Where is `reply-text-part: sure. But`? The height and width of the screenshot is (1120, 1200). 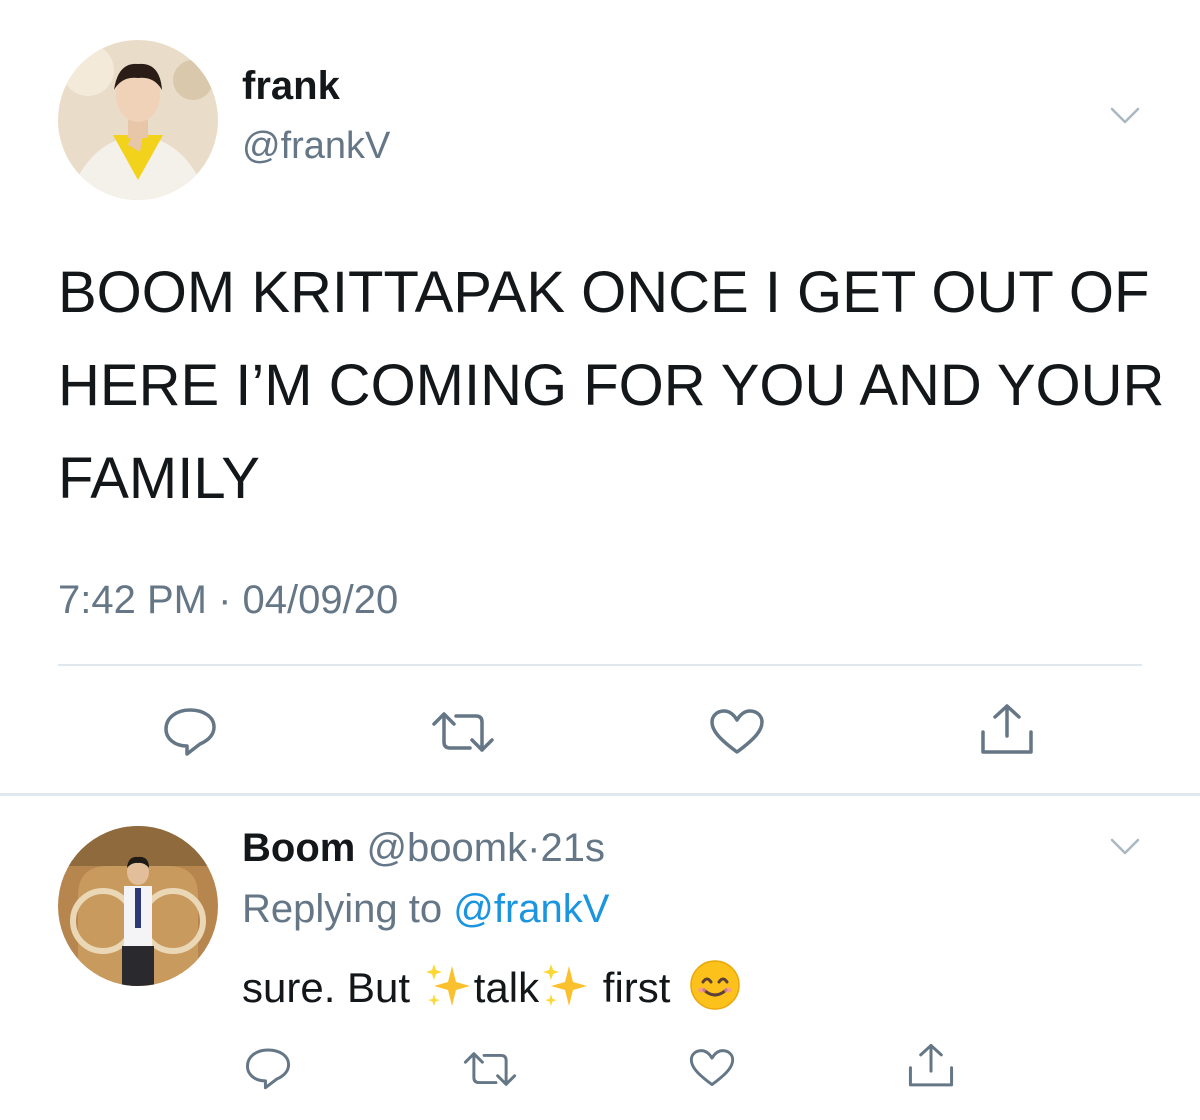 reply-text-part: sure. But is located at coordinates (332, 987).